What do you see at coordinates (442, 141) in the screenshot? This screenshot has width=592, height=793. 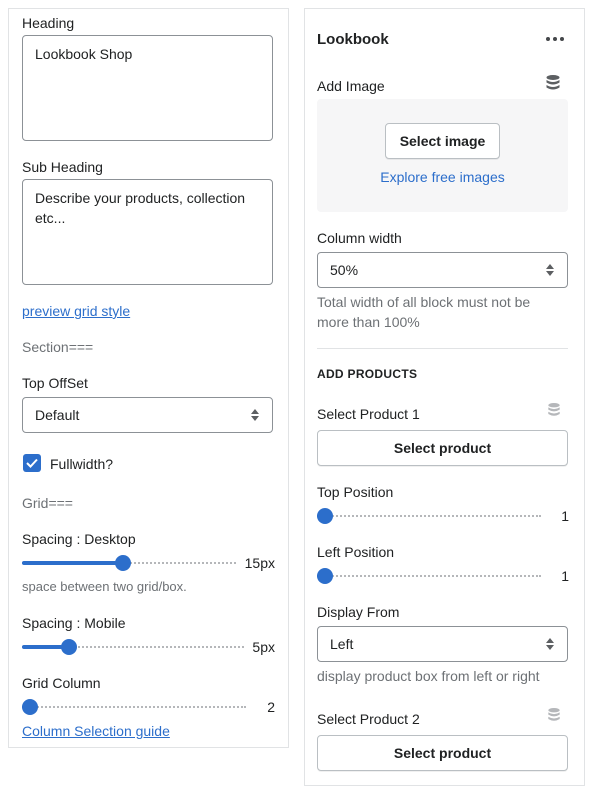 I see `select-image-button: Select image` at bounding box center [442, 141].